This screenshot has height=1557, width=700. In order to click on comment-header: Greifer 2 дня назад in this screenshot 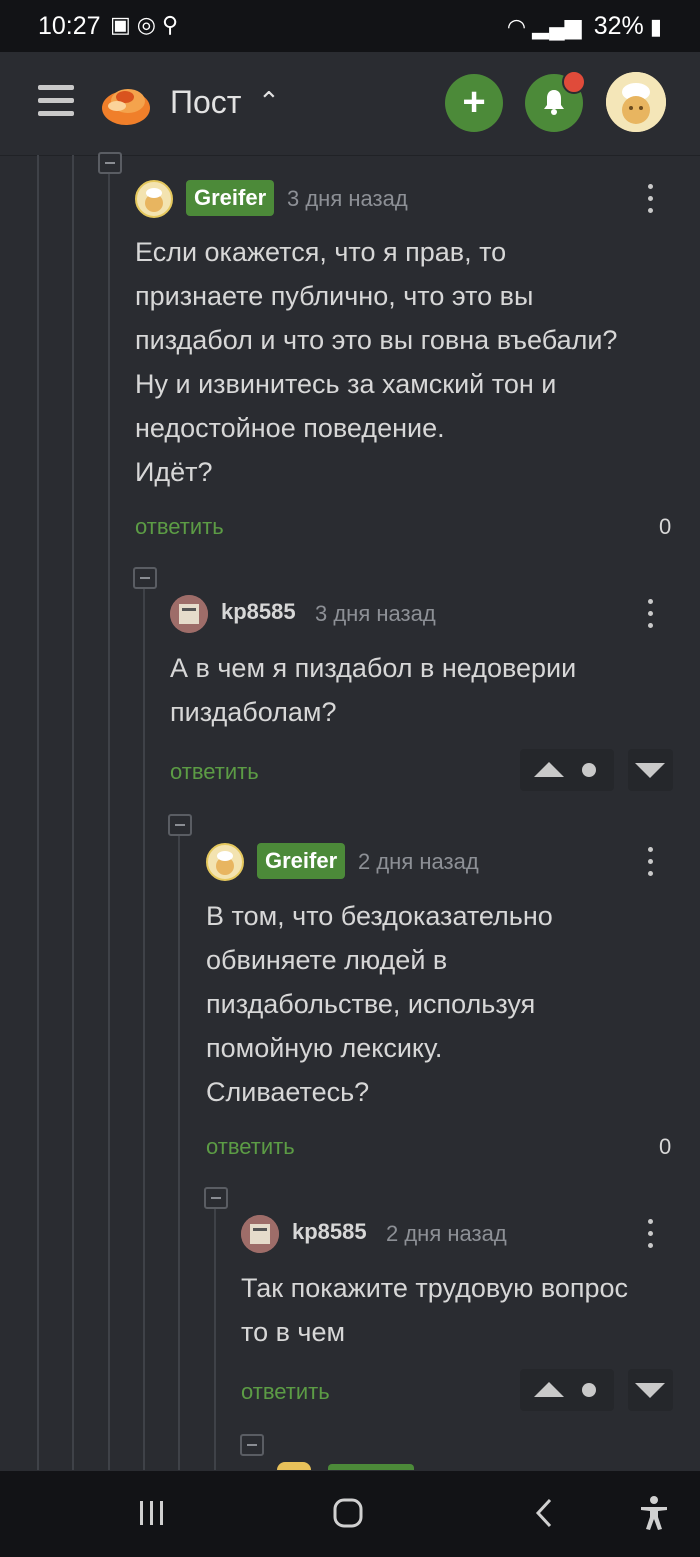, I will do `click(440, 863)`.